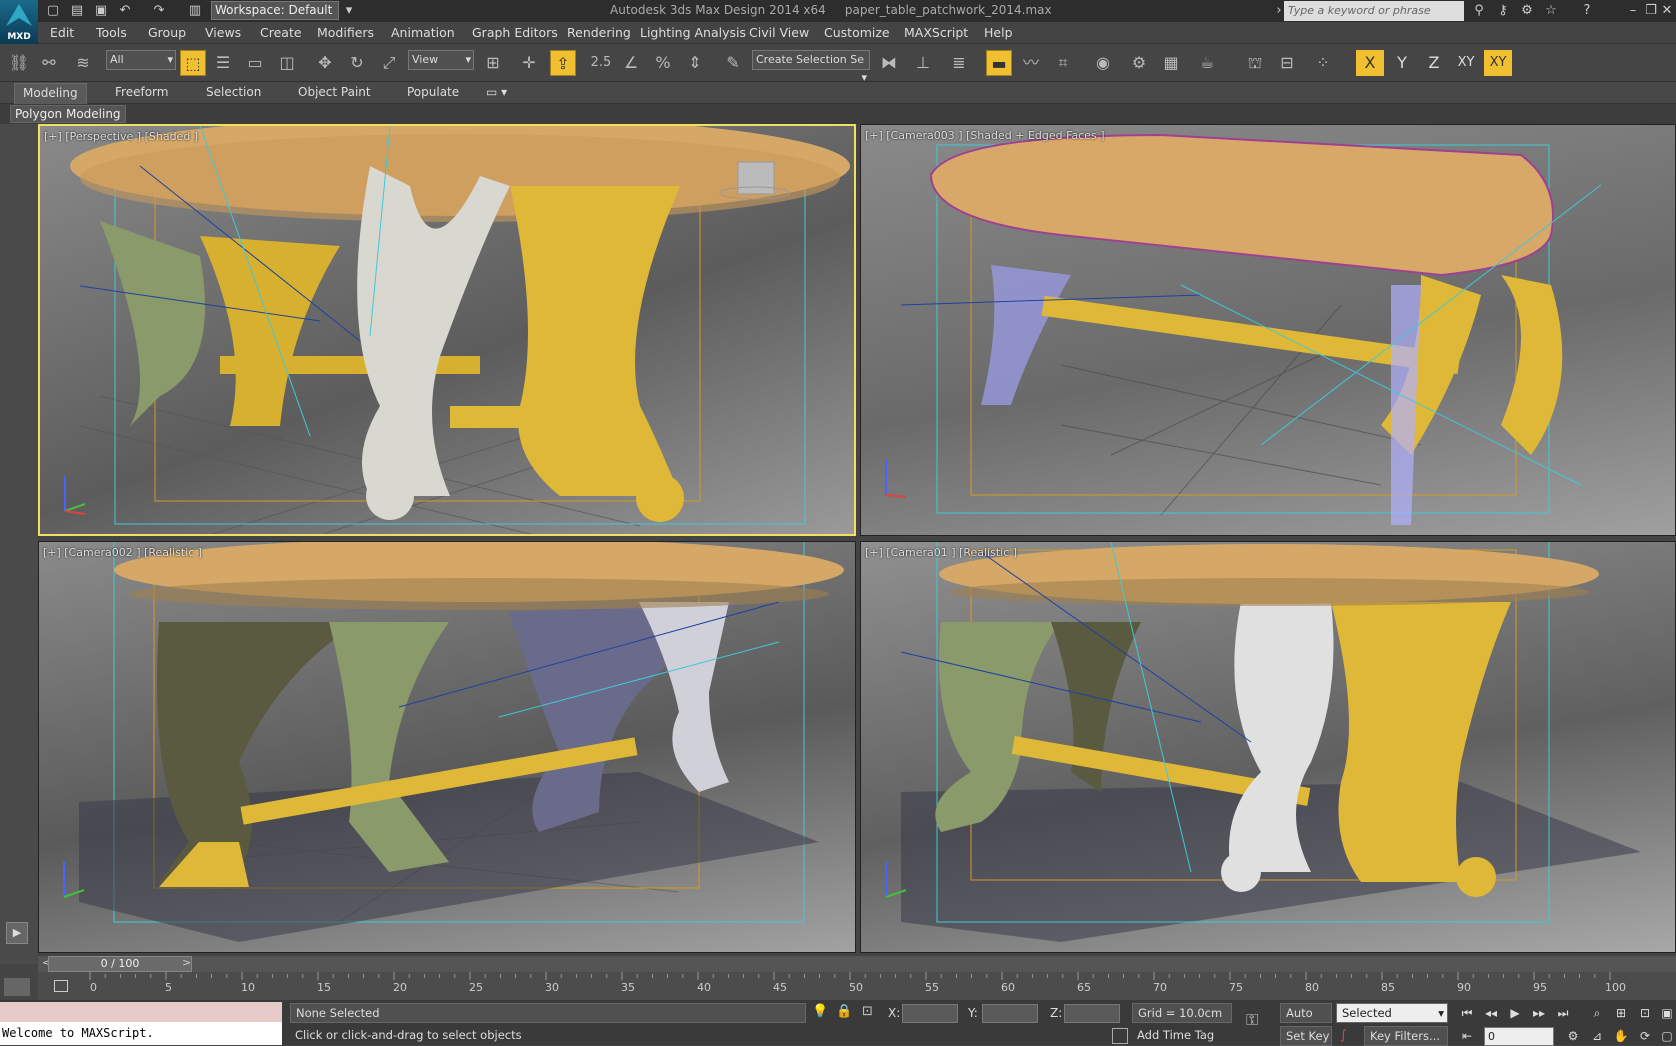  Describe the element at coordinates (1621, 1036) in the screenshot. I see `pan-icon: ✋` at that location.